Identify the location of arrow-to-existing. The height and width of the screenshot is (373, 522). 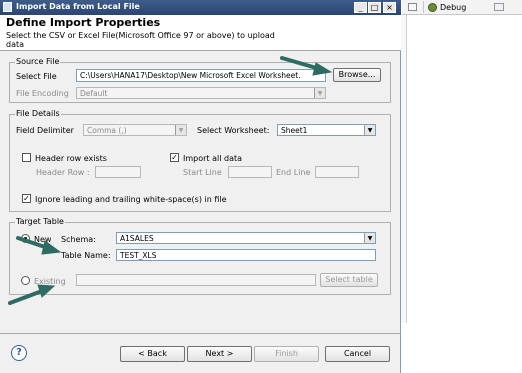
(32, 294).